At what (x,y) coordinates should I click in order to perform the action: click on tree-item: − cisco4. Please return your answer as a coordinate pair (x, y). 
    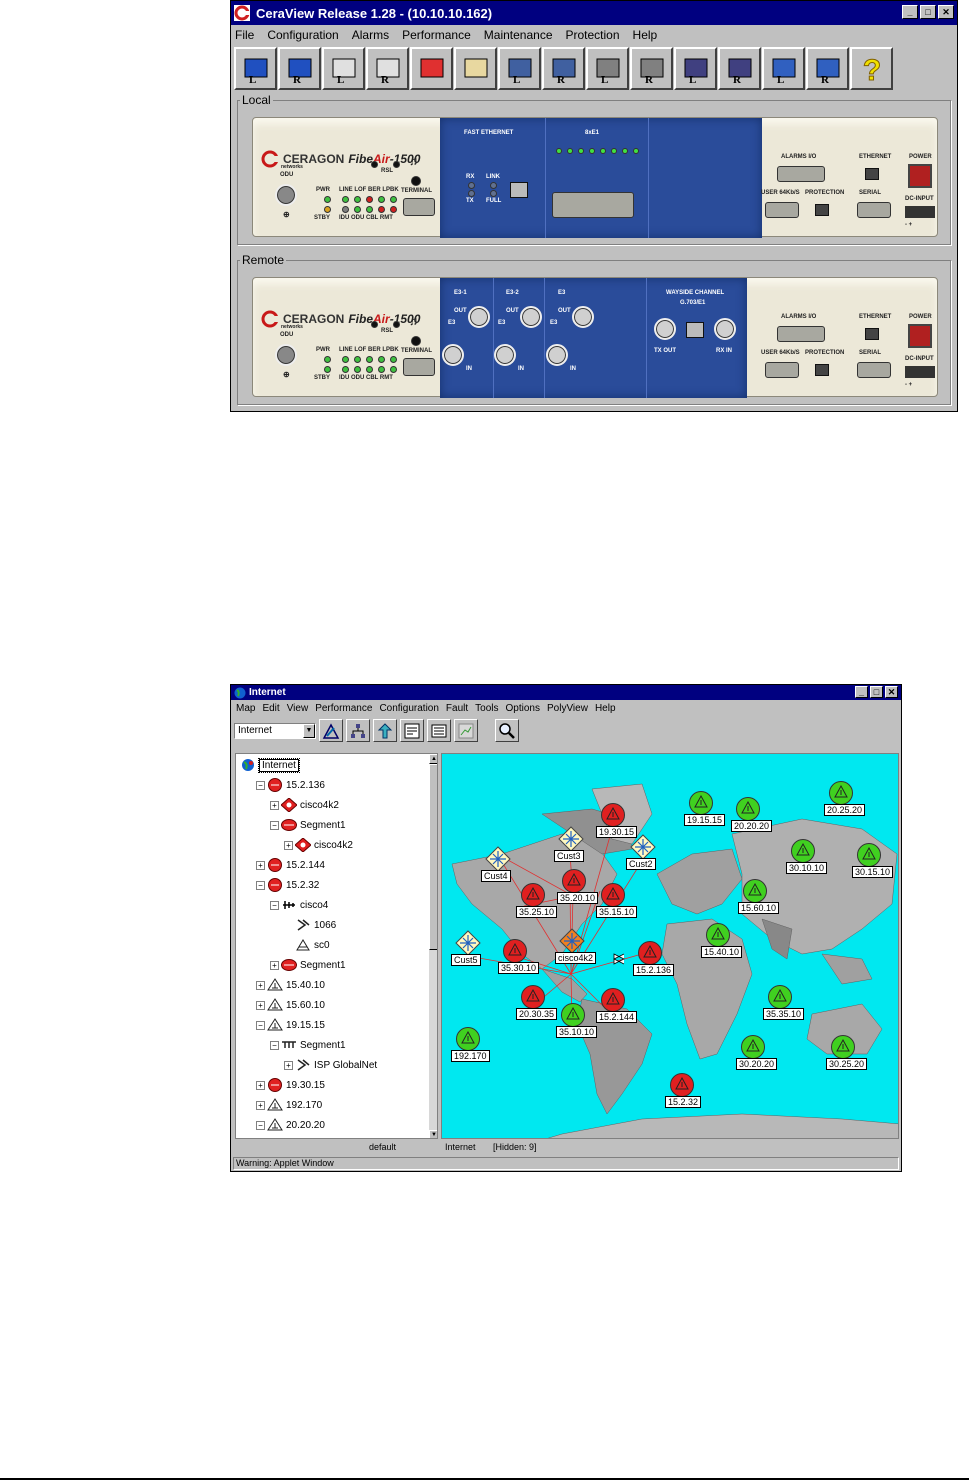
    Looking at the image, I should click on (299, 905).